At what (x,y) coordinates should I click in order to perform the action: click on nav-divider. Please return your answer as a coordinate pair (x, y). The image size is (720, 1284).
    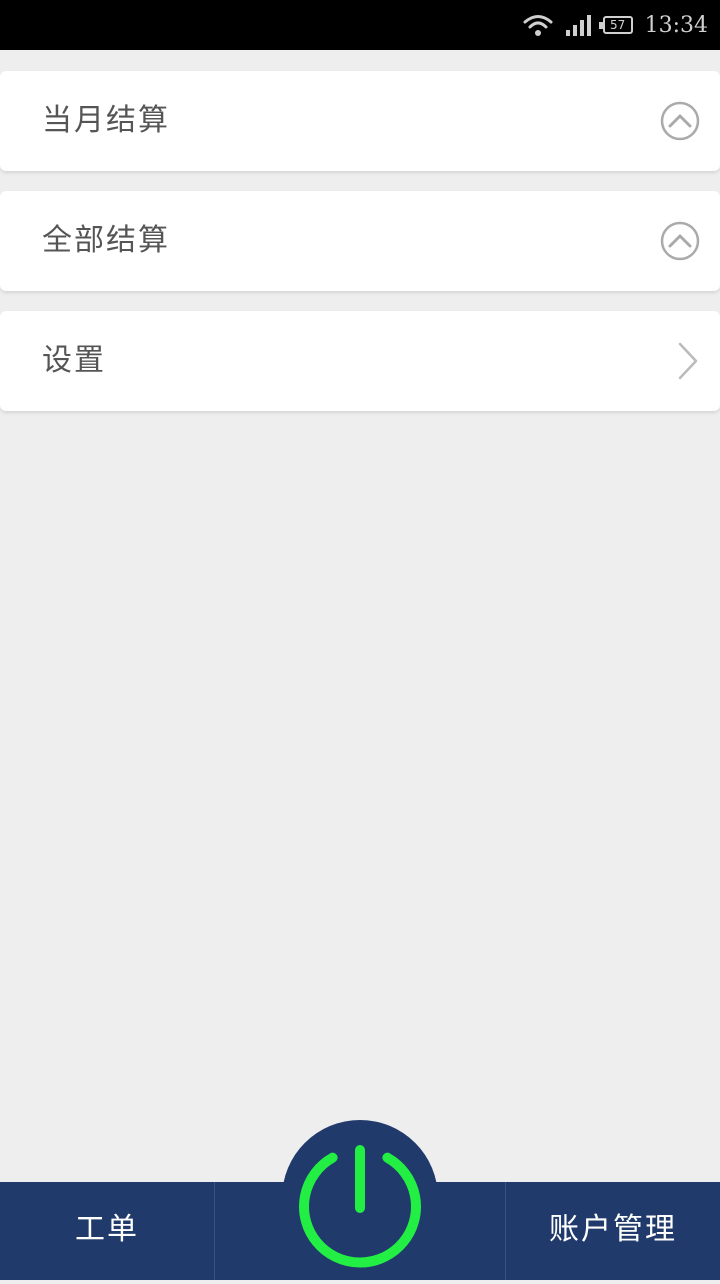
    Looking at the image, I should click on (214, 1231).